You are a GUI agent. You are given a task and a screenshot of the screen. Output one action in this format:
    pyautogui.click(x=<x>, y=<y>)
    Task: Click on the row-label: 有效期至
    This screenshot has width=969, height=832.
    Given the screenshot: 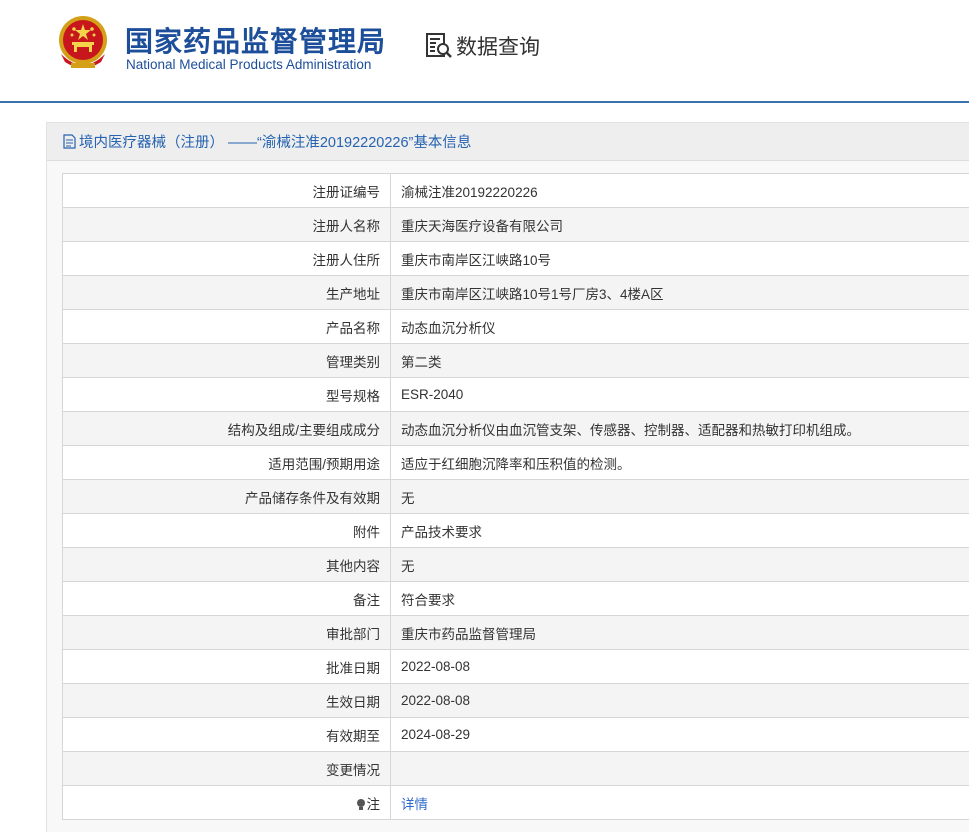 What is the action you would take?
    pyautogui.click(x=227, y=735)
    